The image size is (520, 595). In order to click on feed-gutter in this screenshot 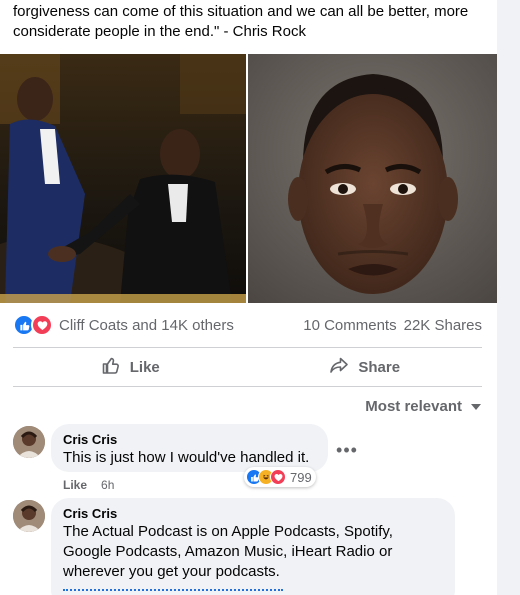, I will do `click(508, 297)`.